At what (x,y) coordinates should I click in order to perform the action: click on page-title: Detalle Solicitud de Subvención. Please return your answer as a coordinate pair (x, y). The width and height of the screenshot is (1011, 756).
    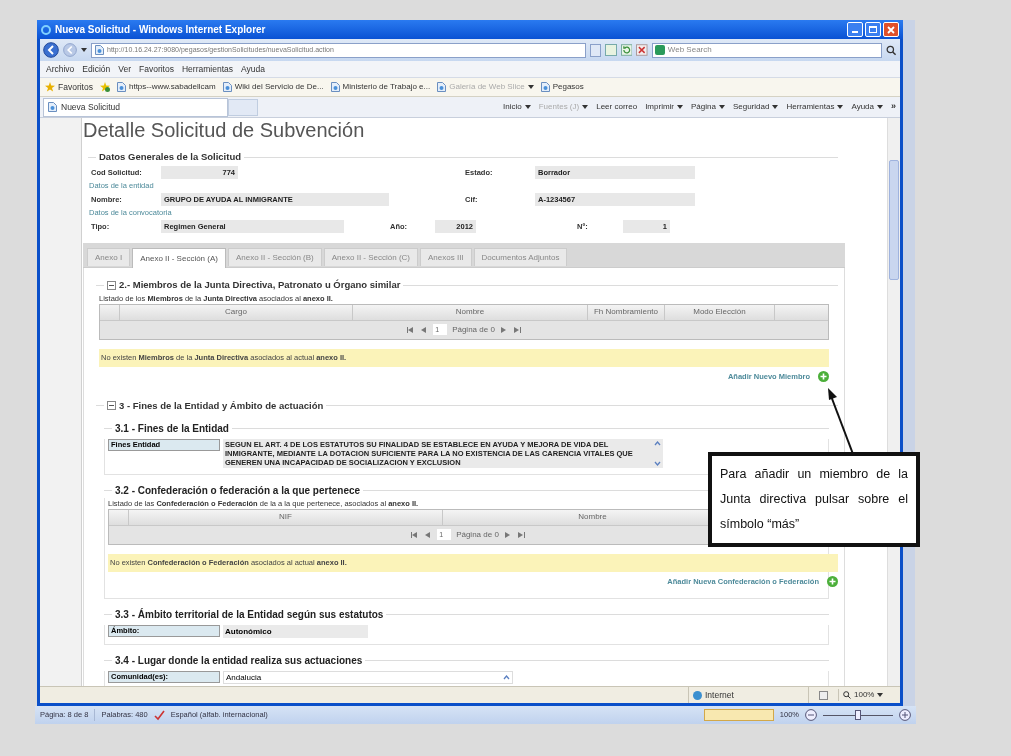
    Looking at the image, I should click on (224, 130).